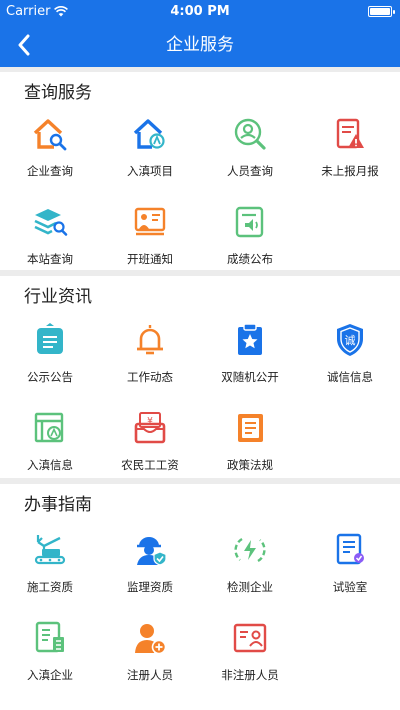  Describe the element at coordinates (350, 366) in the screenshot. I see `grid-item-integrity-info: 诚 诚信信息` at that location.